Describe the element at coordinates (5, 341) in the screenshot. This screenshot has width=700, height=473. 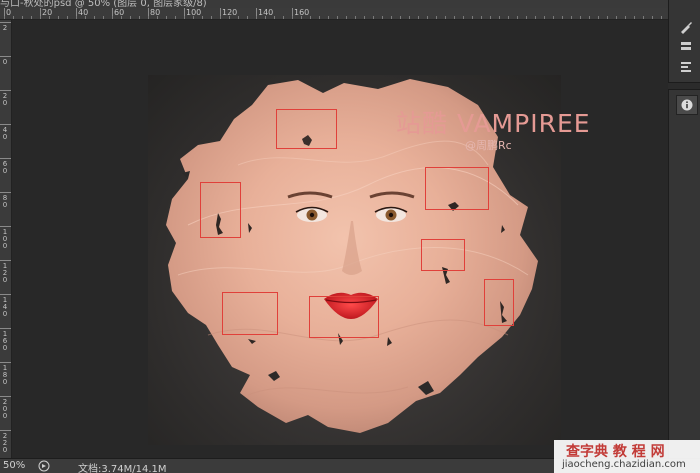
I see `ruler-label: 160` at that location.